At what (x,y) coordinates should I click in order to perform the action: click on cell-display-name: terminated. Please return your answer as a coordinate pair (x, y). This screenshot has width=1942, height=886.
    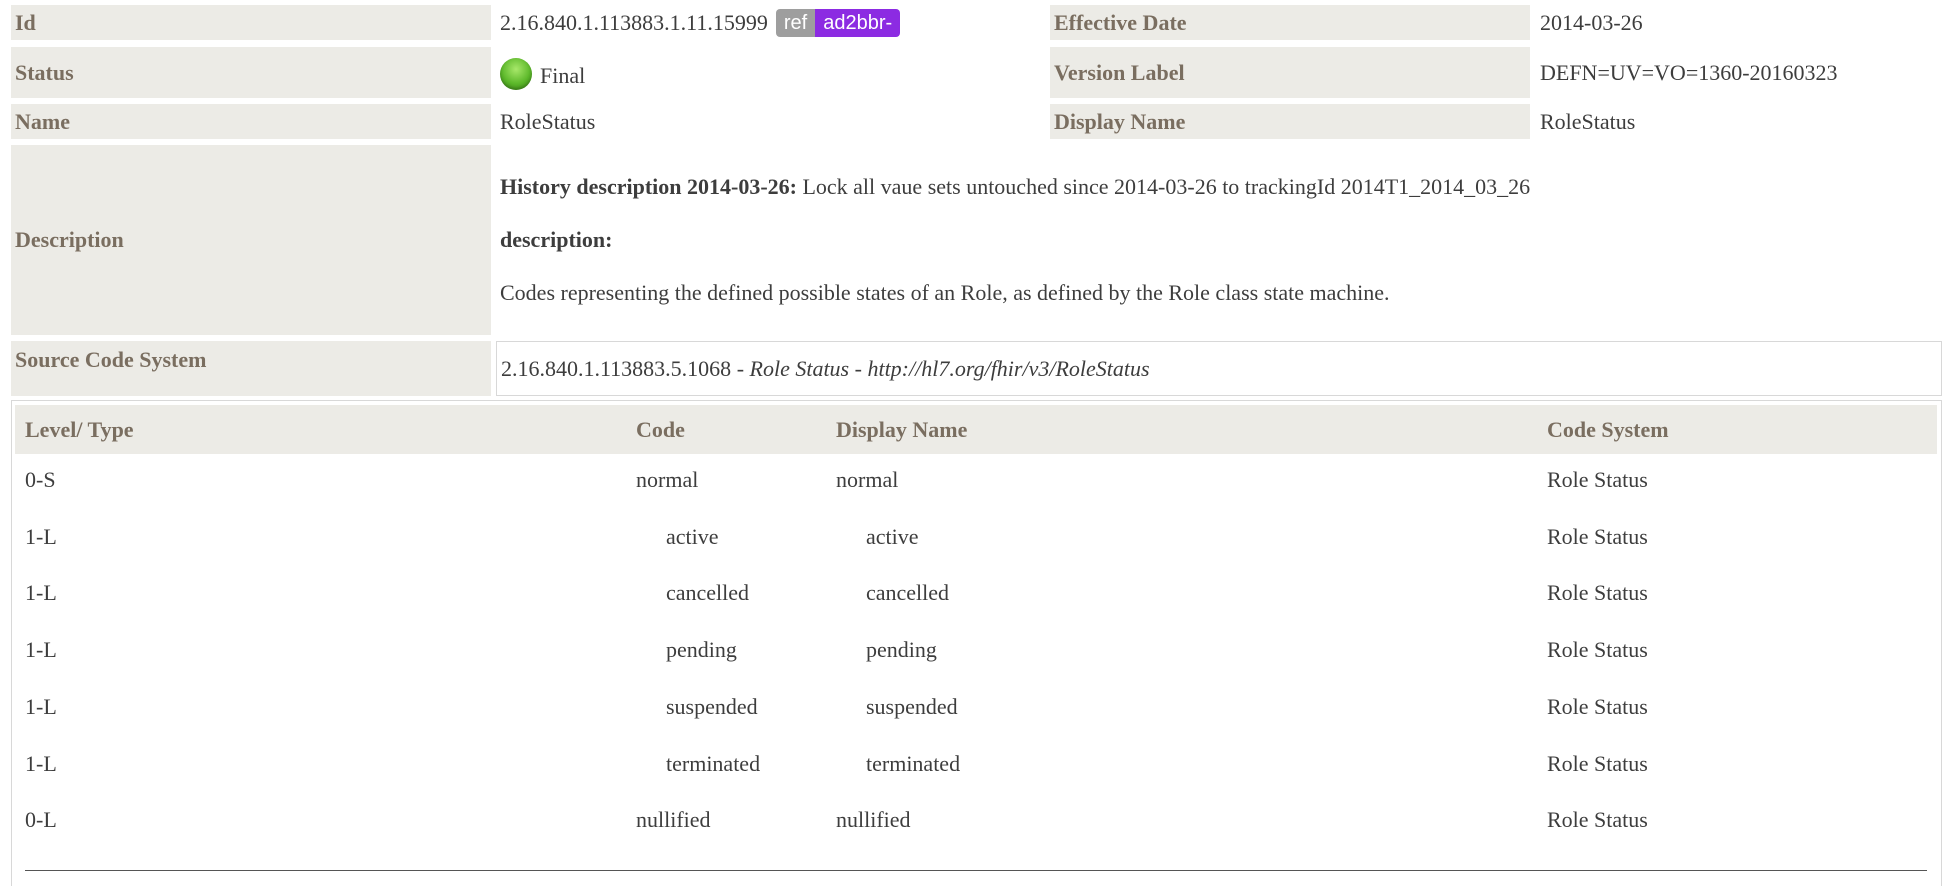
    Looking at the image, I should click on (913, 763).